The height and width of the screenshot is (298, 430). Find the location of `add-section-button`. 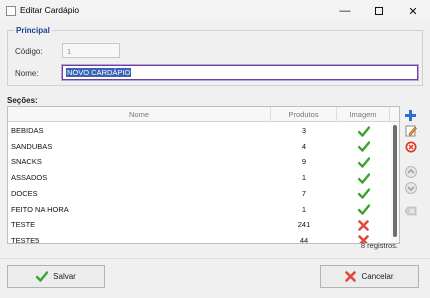

add-section-button is located at coordinates (410, 115).